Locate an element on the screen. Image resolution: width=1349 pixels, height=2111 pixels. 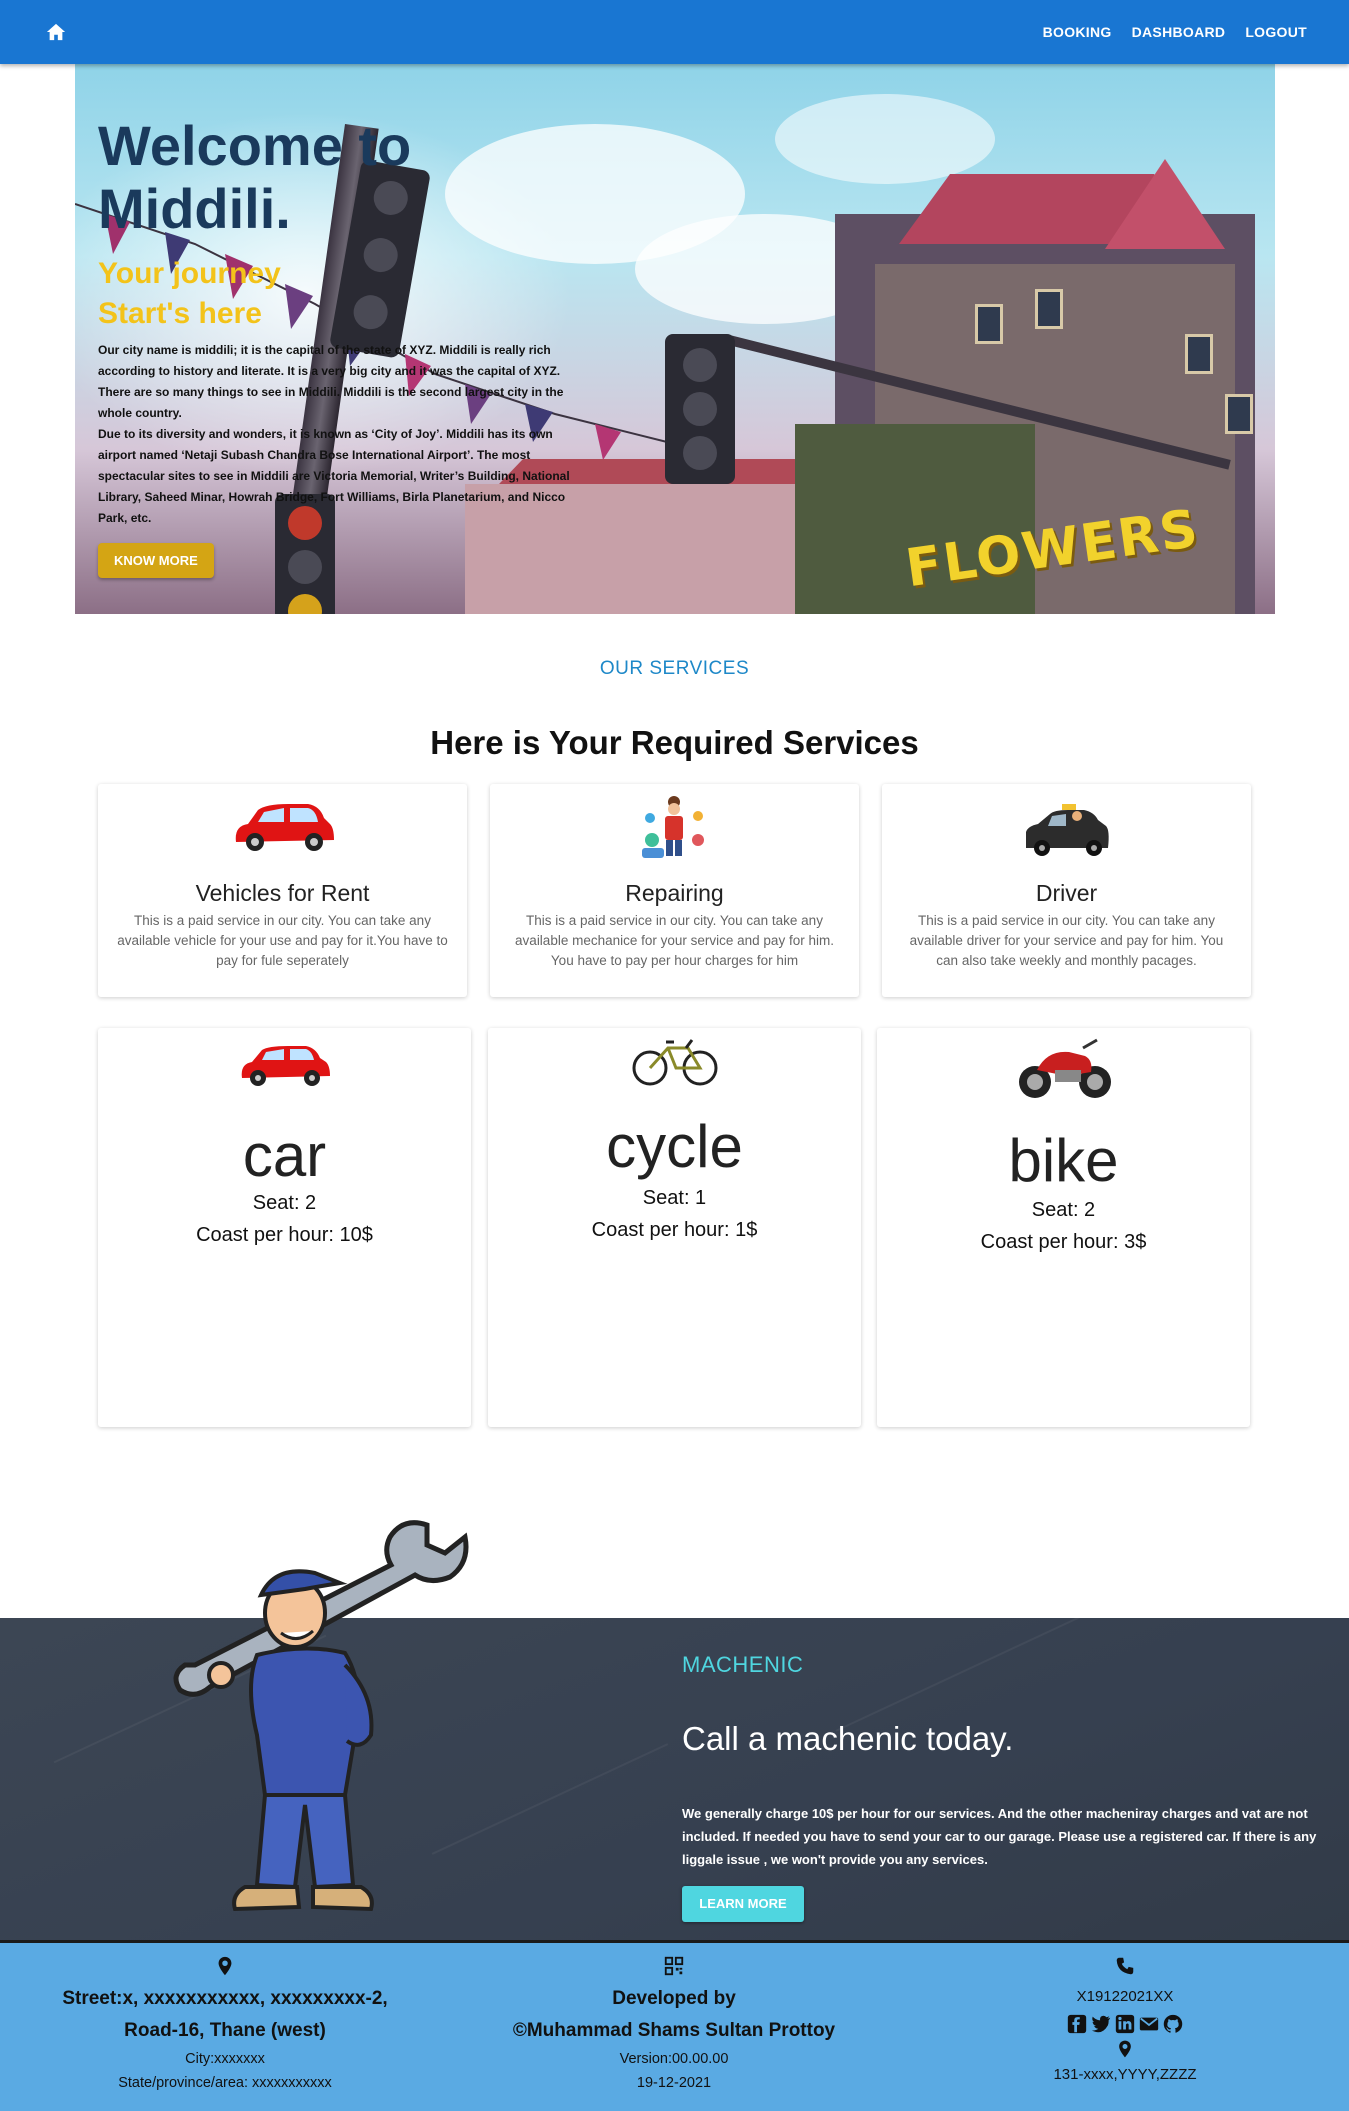
mechanic-title: Call a machenic today. is located at coordinates (848, 1738).